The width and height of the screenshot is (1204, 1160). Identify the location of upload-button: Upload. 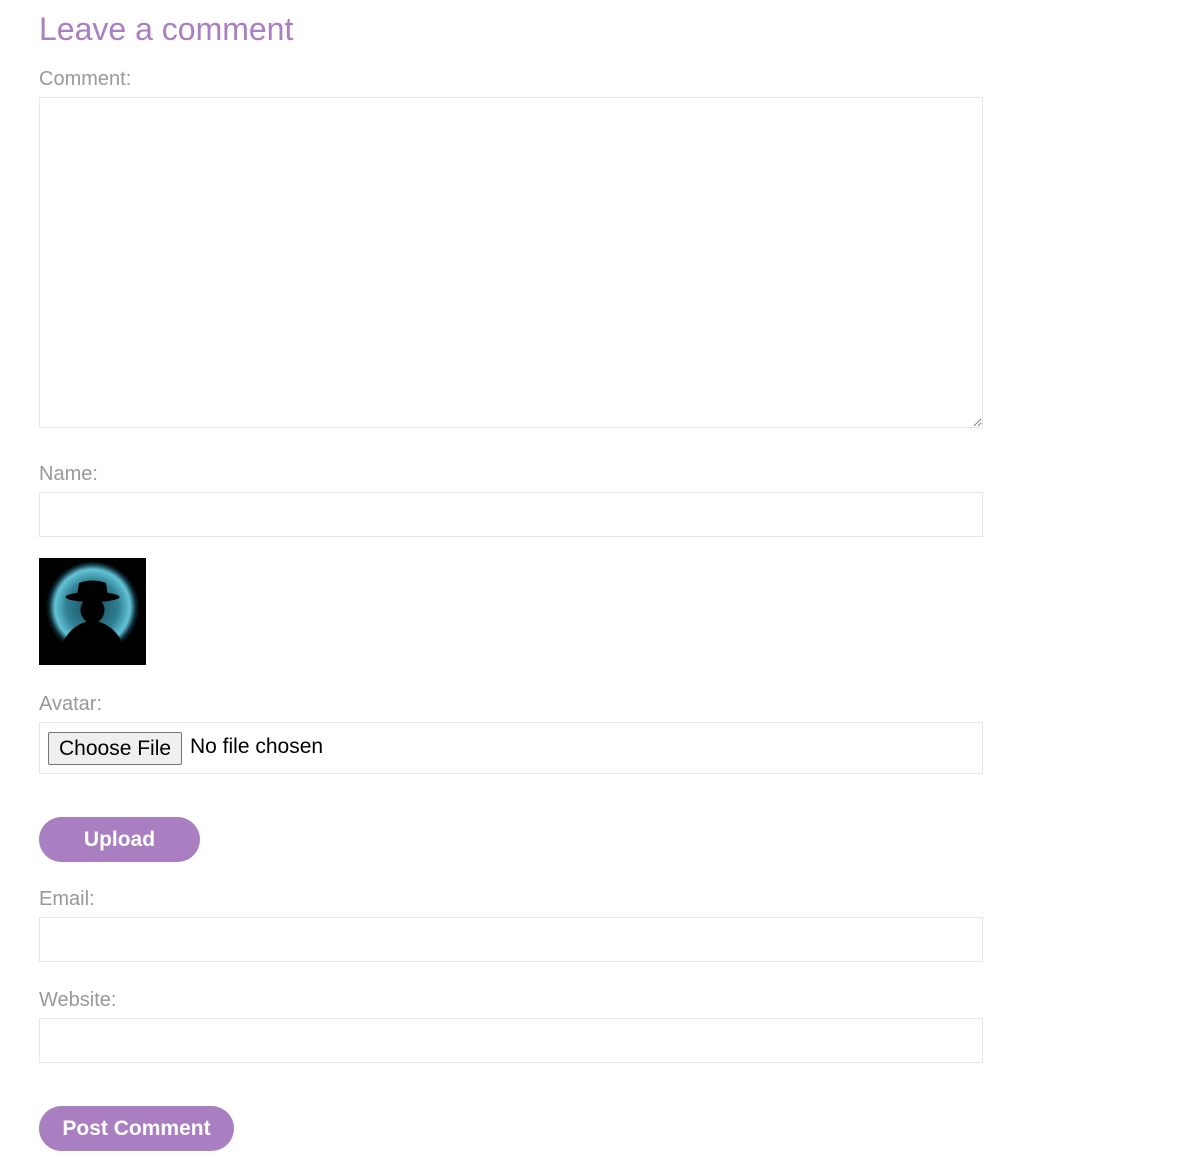
(119, 839).